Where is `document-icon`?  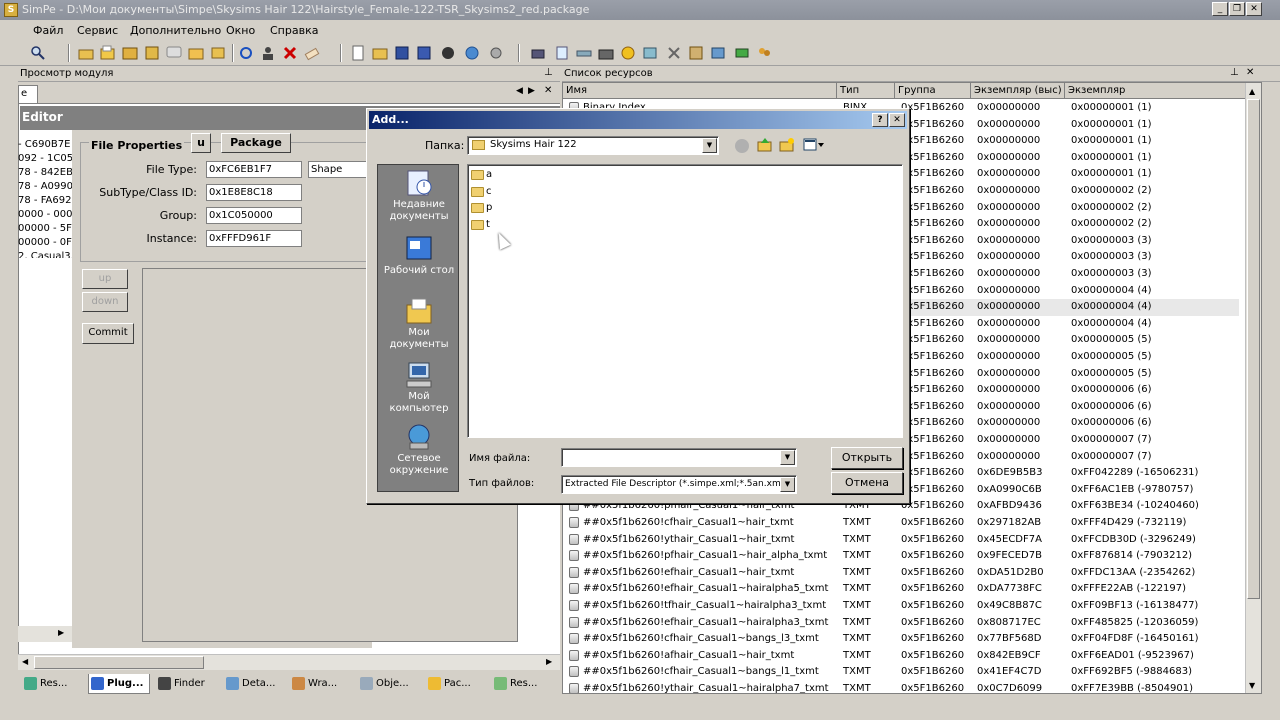
document-icon is located at coordinates (562, 53).